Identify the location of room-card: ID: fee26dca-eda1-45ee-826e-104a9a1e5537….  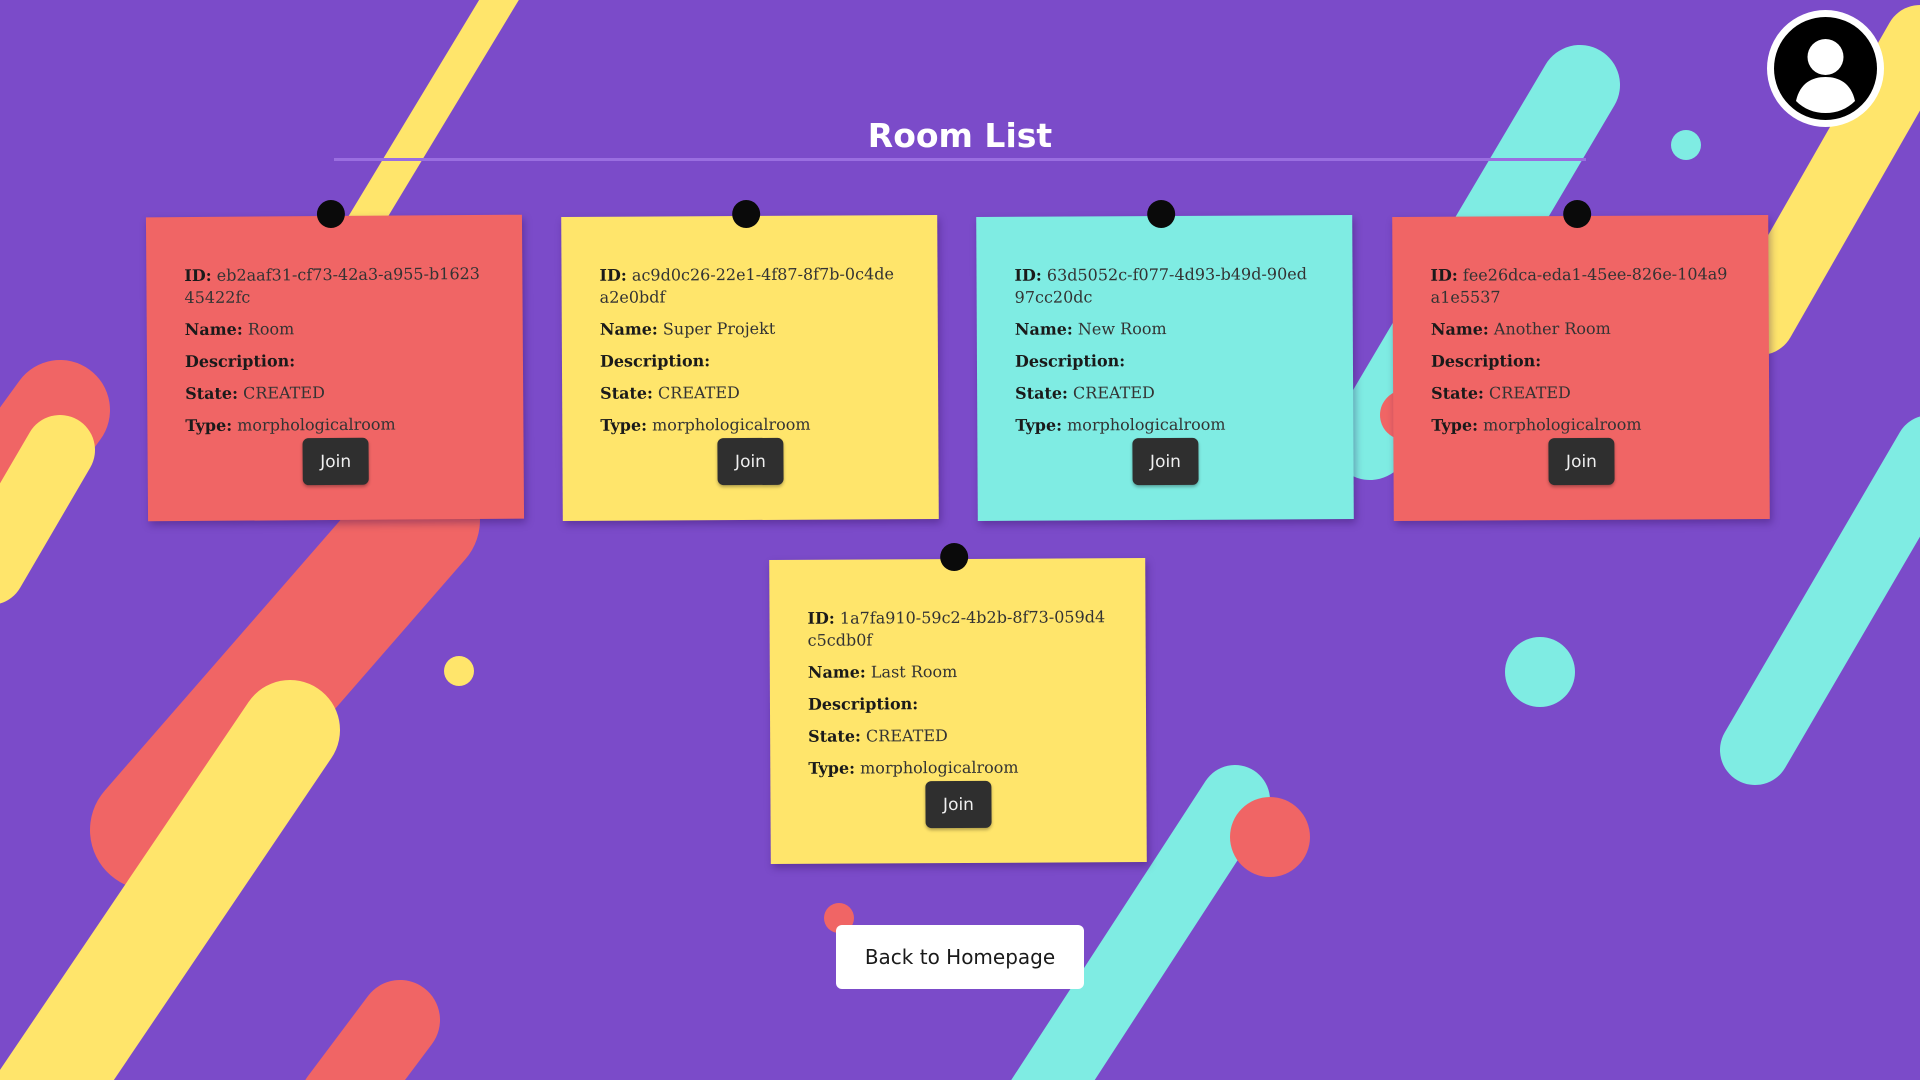
(1581, 360).